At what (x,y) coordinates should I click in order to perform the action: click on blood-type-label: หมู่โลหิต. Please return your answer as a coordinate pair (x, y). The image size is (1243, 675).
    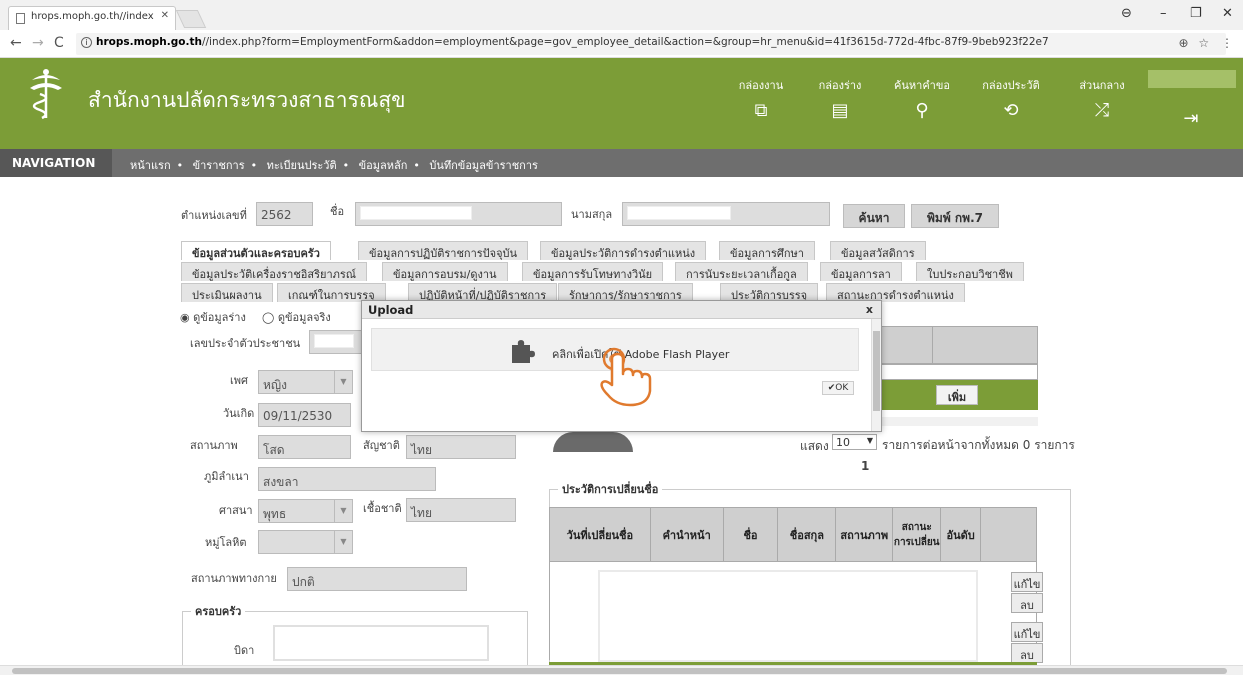
    Looking at the image, I should click on (226, 542).